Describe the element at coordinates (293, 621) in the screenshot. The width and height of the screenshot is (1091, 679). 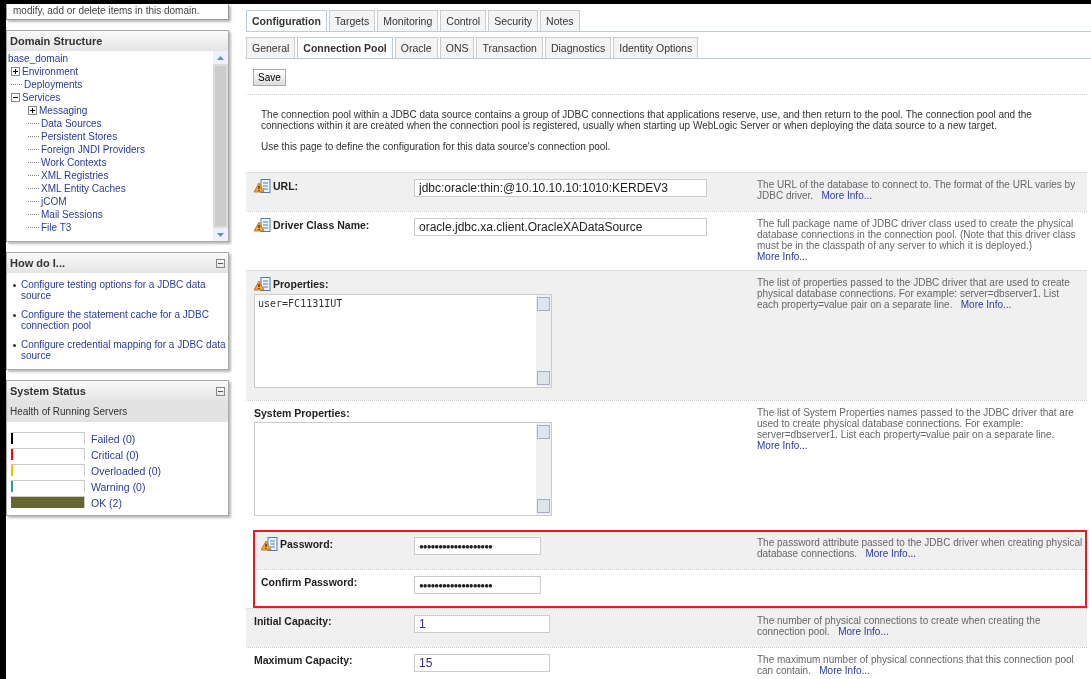
I see `field-label: Initial Capacity:` at that location.